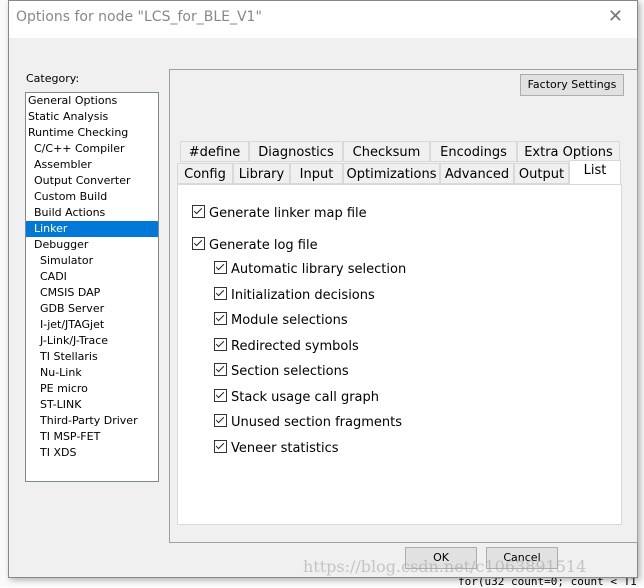  What do you see at coordinates (92, 181) in the screenshot?
I see `category-item: Output Converter` at bounding box center [92, 181].